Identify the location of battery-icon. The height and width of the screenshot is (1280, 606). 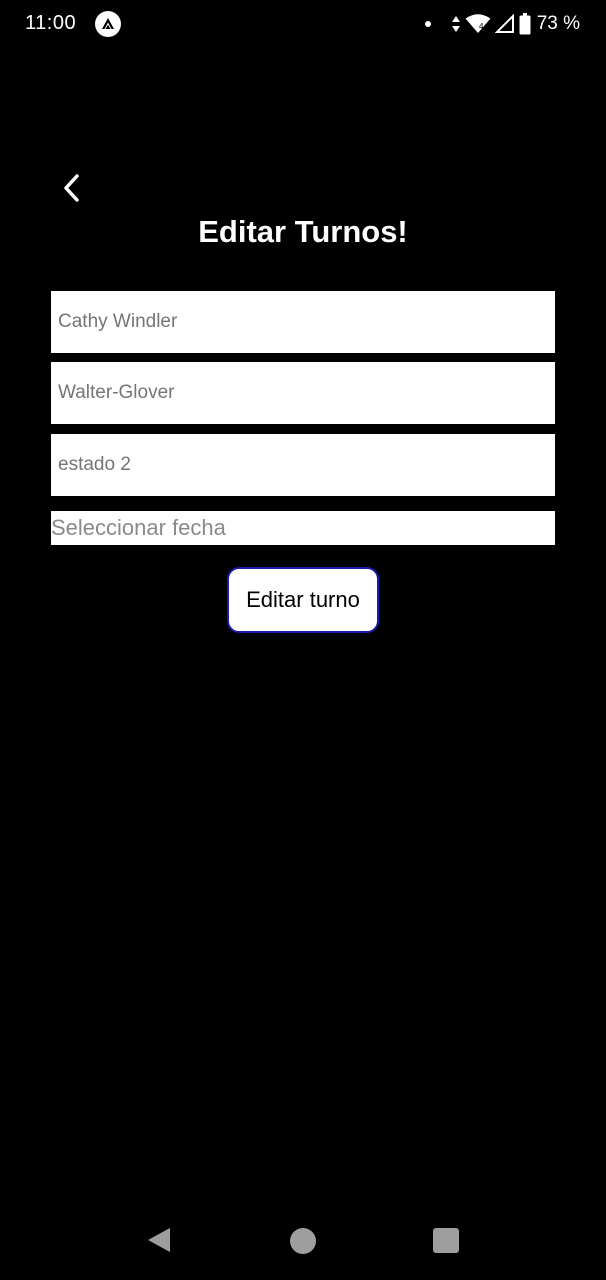
(525, 24).